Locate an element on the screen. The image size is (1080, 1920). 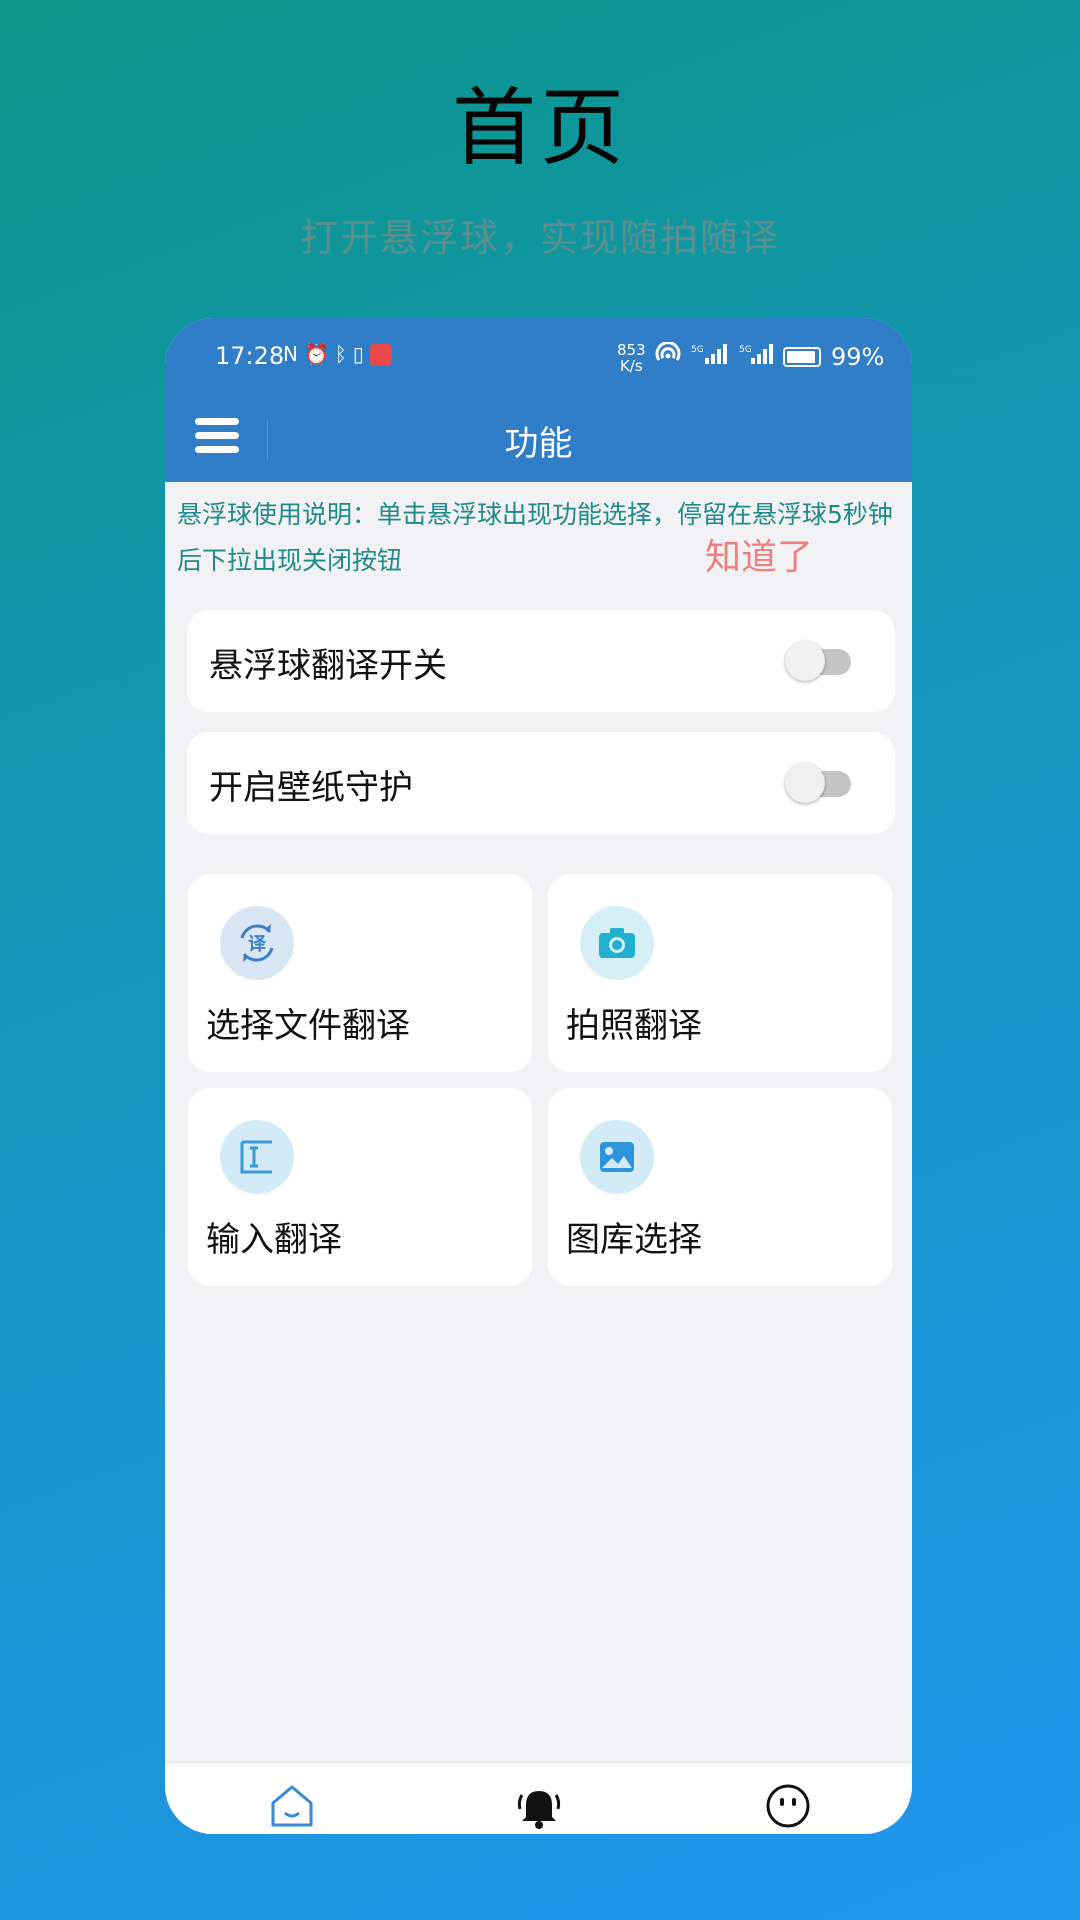
notification-app-icon is located at coordinates (380, 355).